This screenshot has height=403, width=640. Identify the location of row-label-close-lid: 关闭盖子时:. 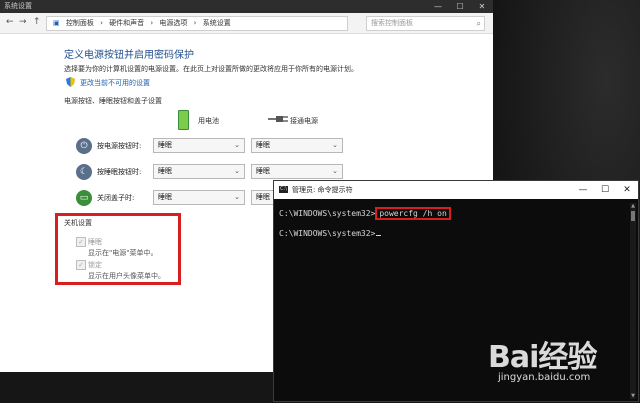
(116, 198).